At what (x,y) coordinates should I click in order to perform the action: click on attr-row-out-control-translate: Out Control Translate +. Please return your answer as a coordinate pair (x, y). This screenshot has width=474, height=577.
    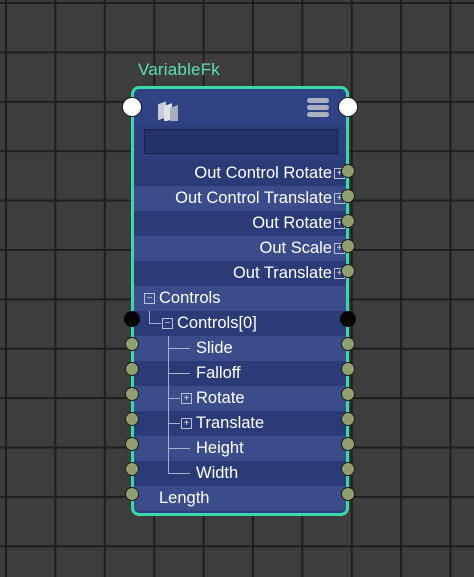
    Looking at the image, I should click on (240, 198).